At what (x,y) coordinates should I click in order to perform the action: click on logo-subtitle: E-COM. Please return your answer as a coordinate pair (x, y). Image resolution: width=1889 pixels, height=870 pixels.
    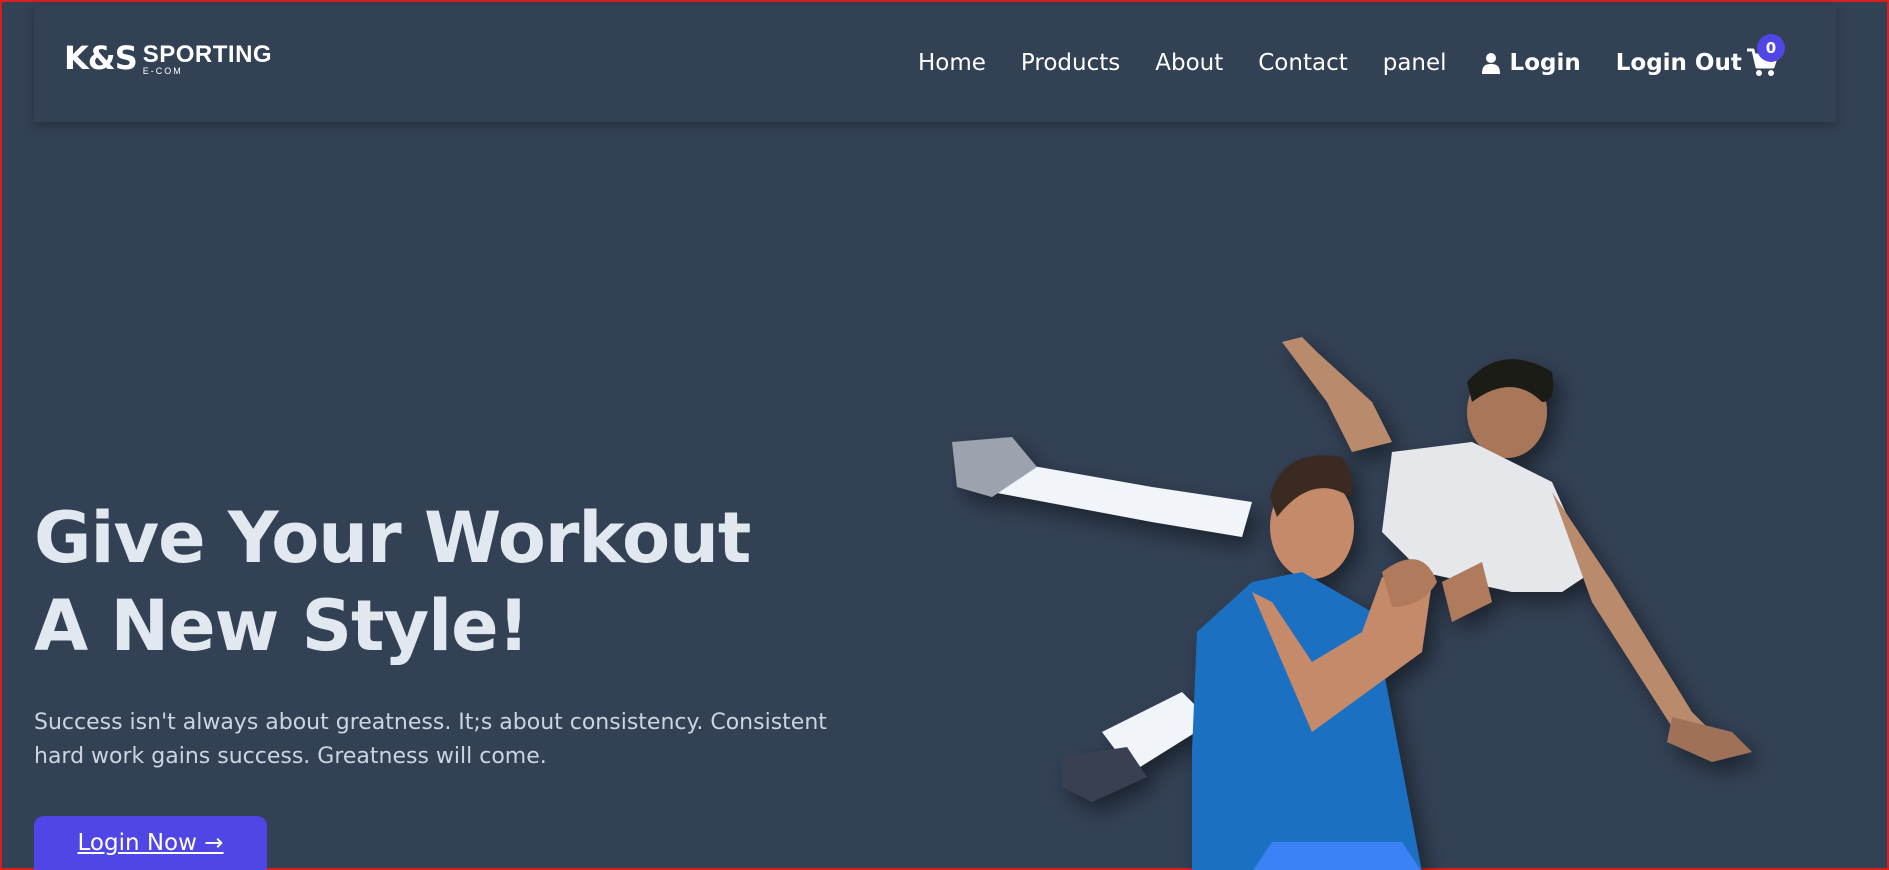
    Looking at the image, I should click on (162, 71).